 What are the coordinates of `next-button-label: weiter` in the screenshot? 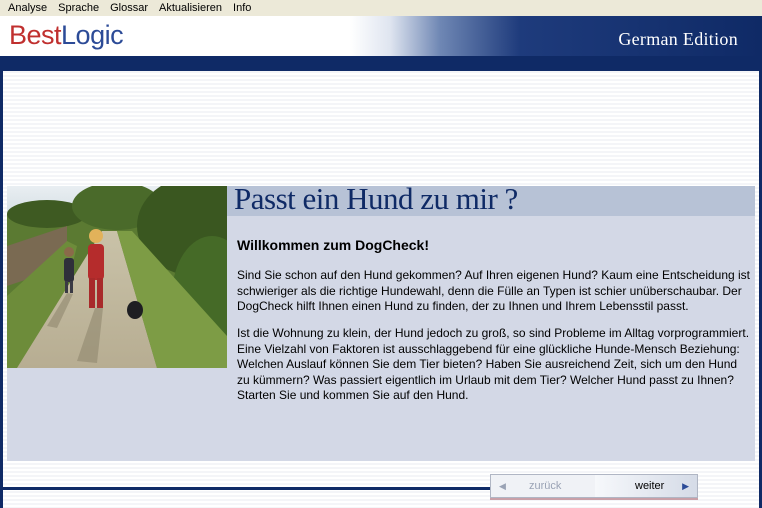 It's located at (650, 486).